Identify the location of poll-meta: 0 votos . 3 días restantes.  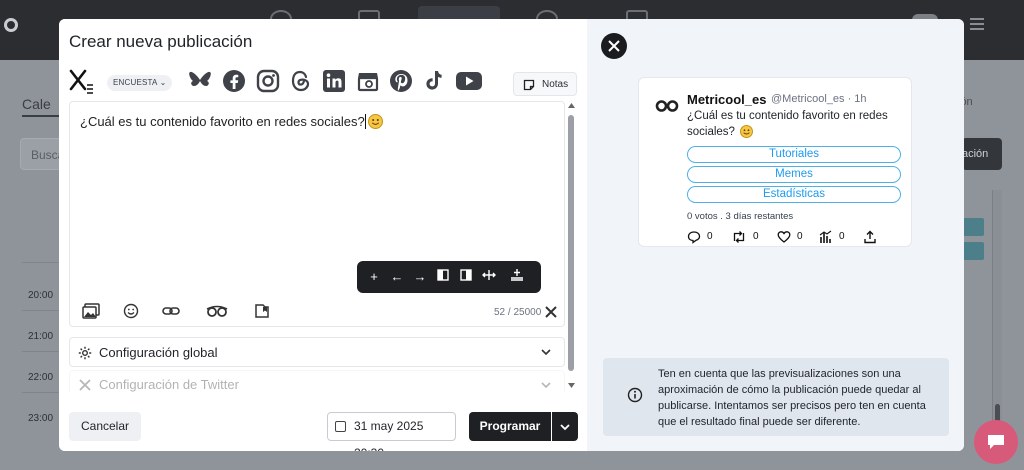
(740, 216).